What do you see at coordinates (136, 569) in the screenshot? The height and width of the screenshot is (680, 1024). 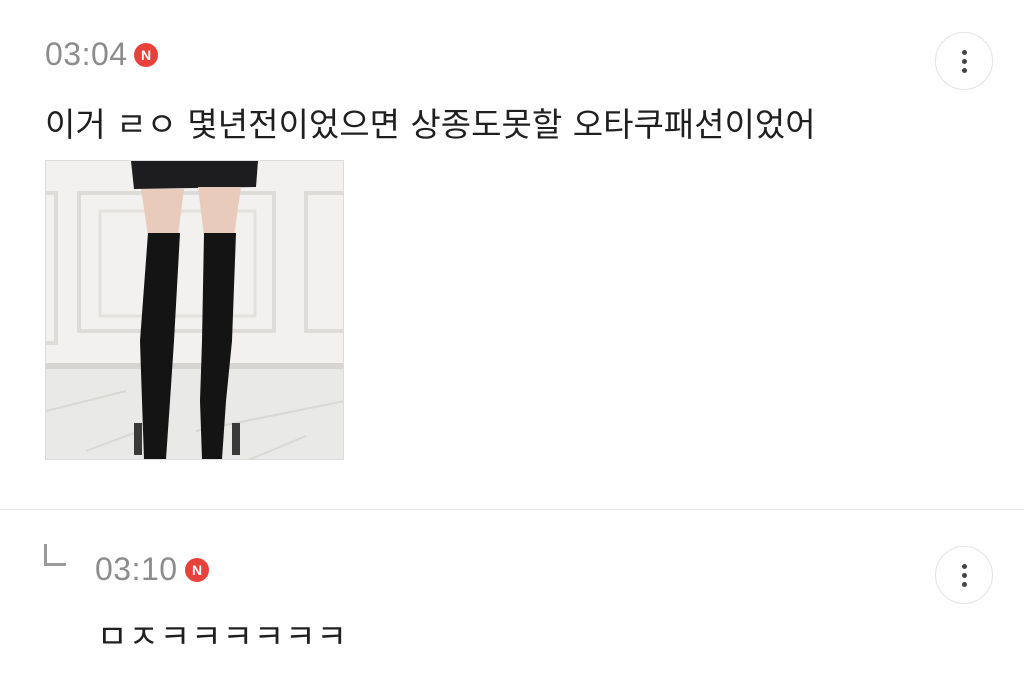 I see `reply-timestamp: 03:10` at bounding box center [136, 569].